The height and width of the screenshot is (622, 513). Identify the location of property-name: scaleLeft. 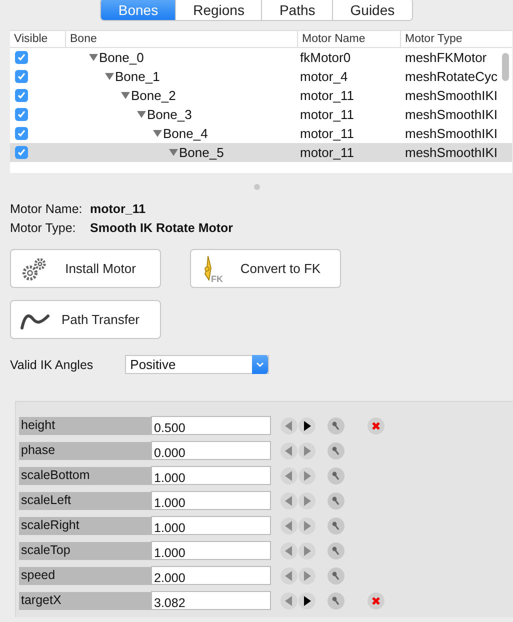
(85, 501).